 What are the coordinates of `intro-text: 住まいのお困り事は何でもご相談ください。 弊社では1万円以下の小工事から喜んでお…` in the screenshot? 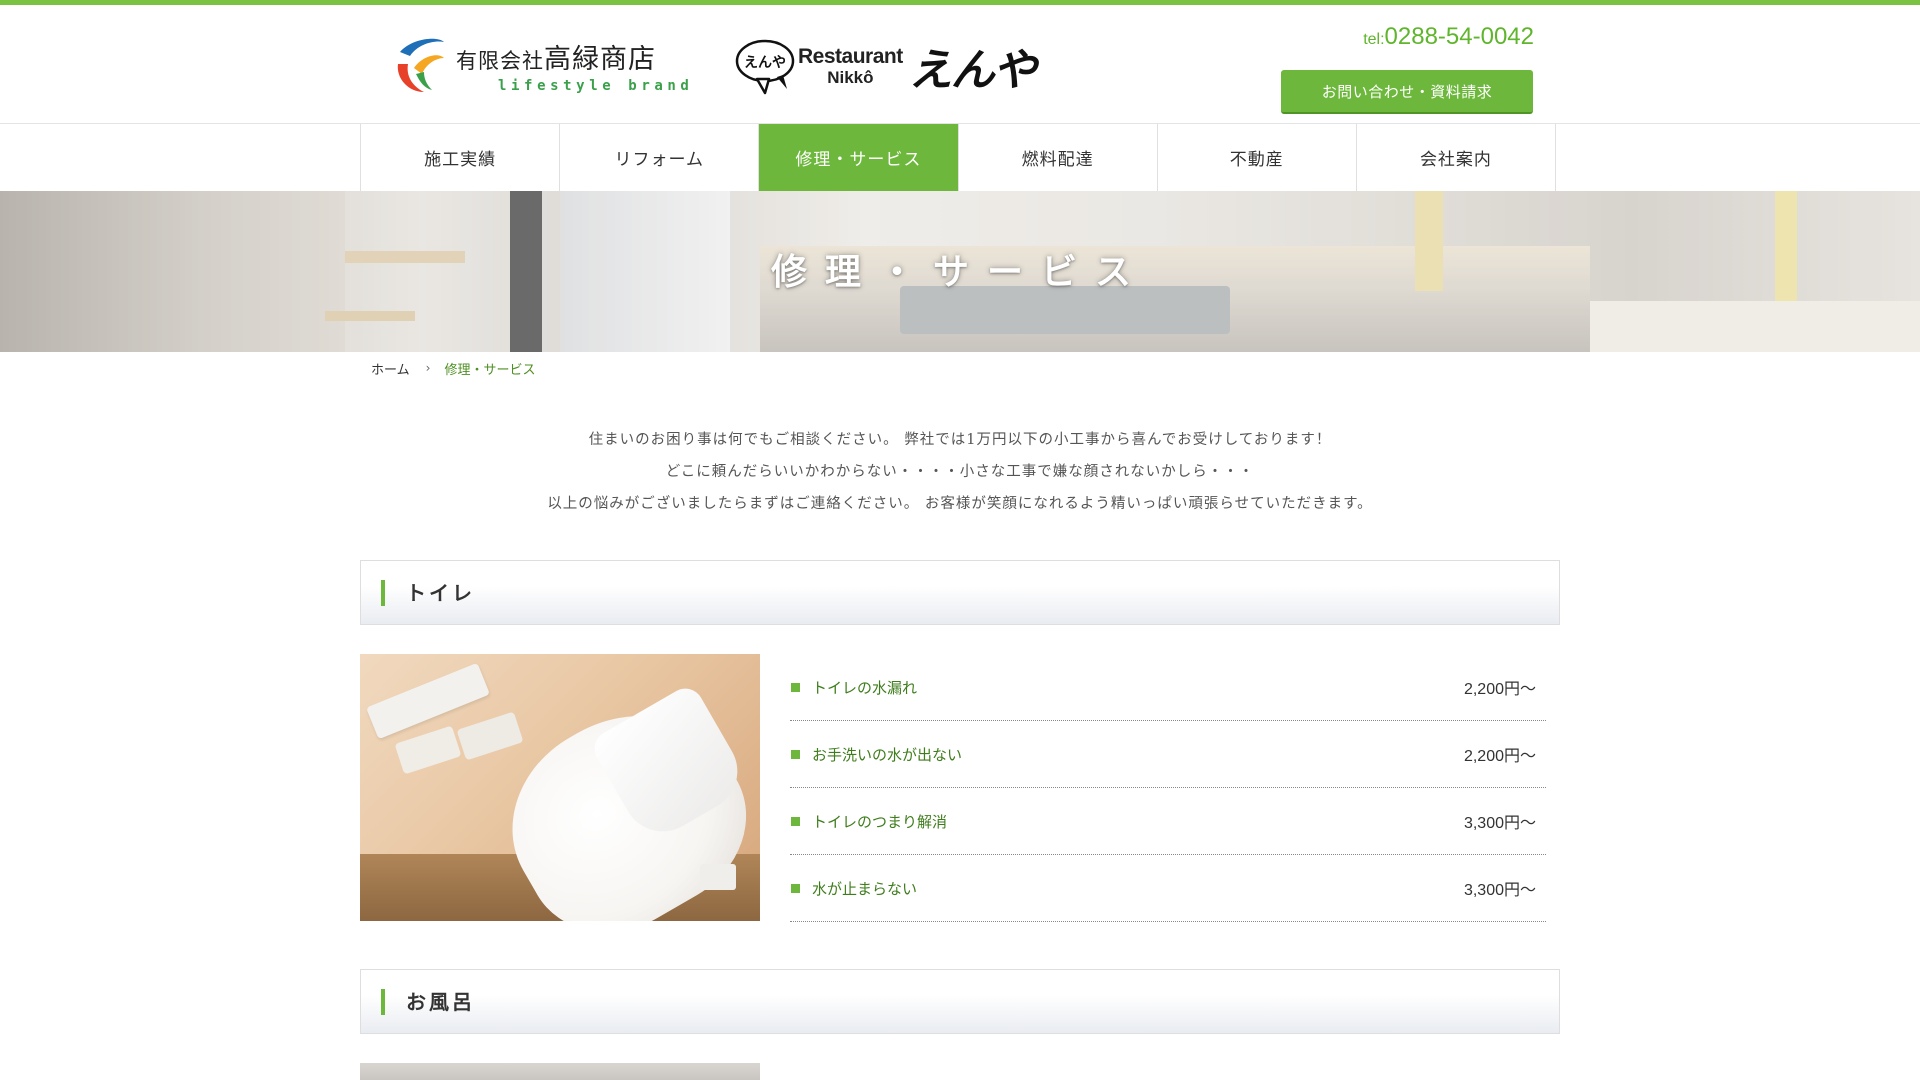 It's located at (960, 472).